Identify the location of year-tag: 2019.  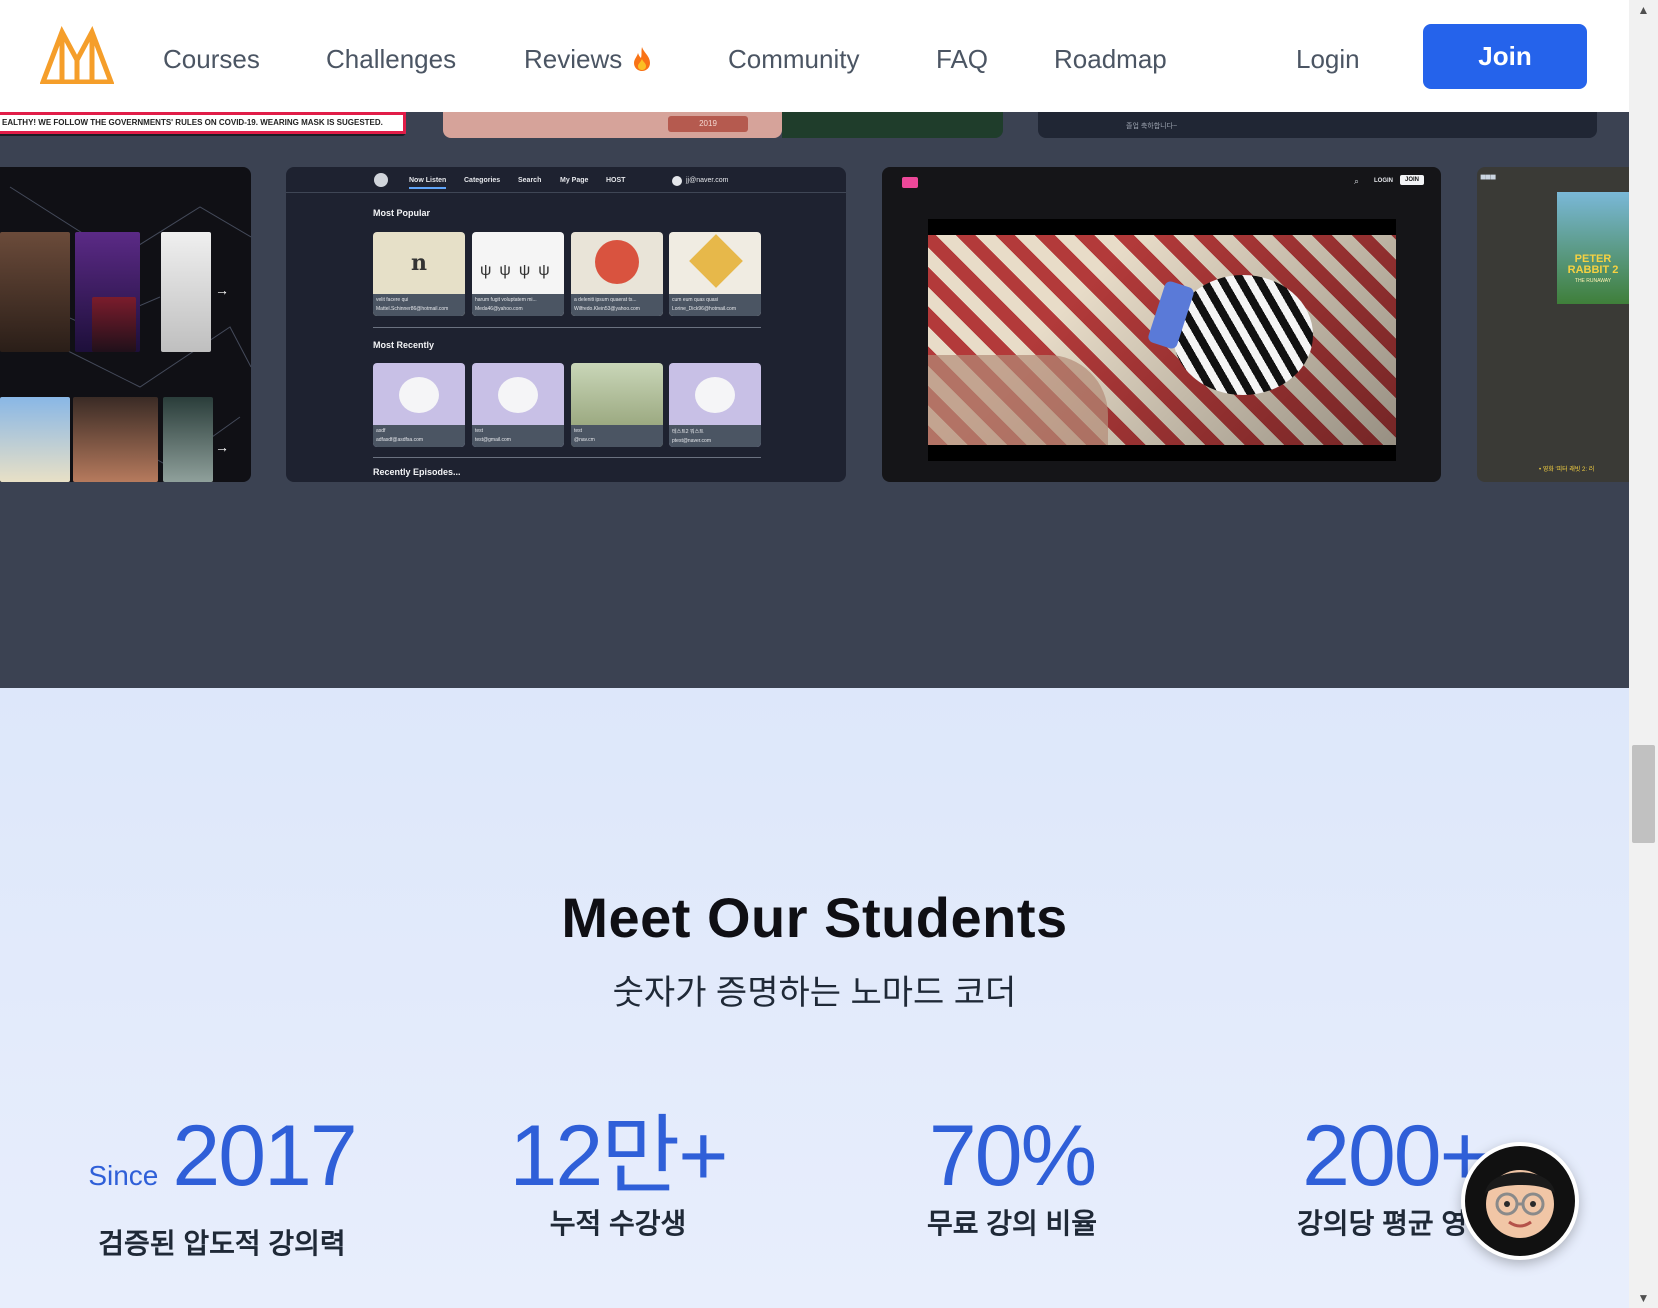
(708, 124).